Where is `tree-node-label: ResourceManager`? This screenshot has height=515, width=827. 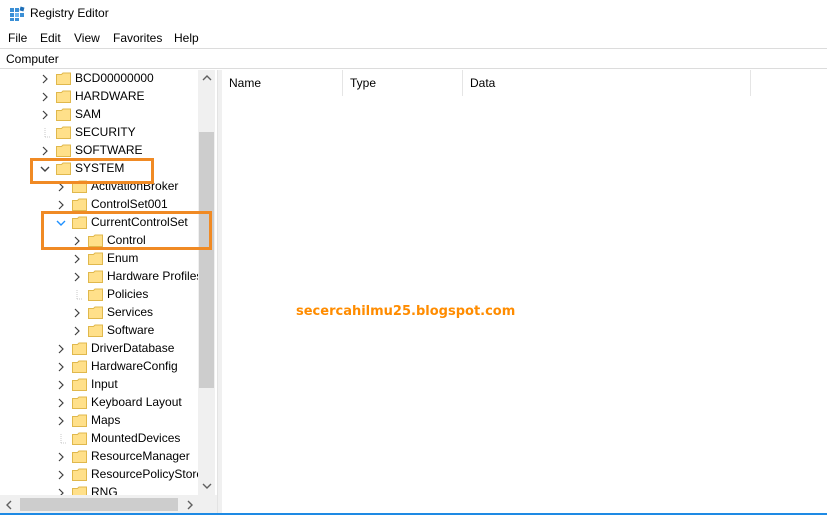
tree-node-label: ResourceManager is located at coordinates (140, 456).